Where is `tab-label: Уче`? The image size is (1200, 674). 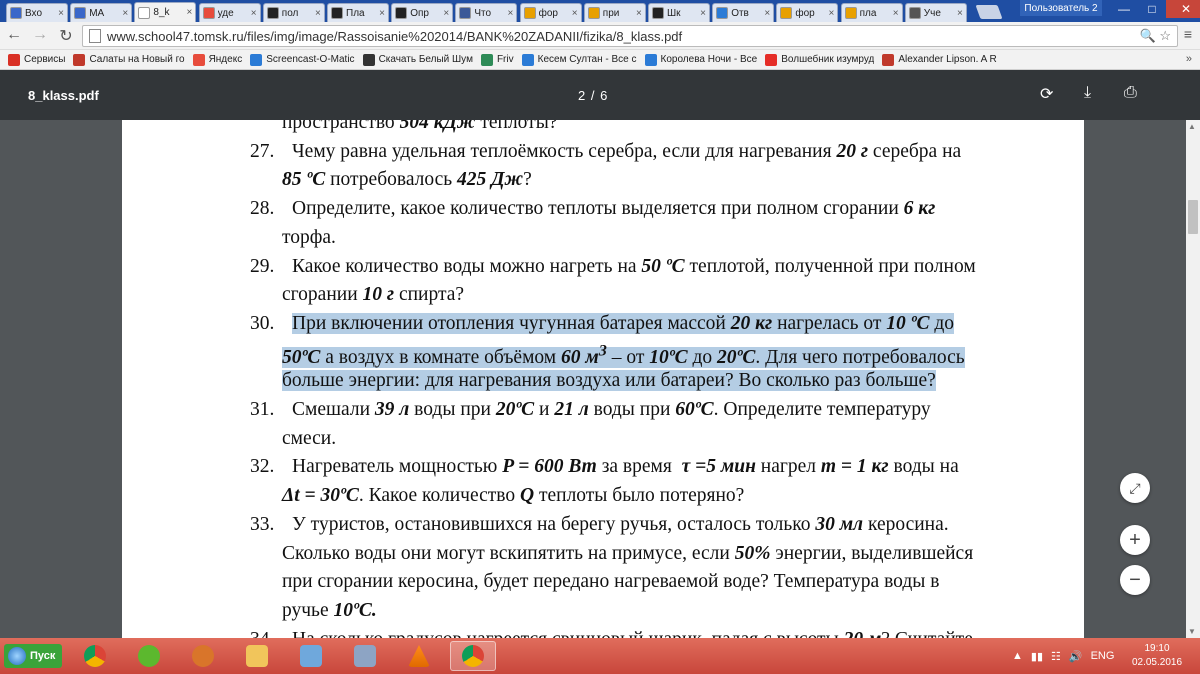
tab-label: Уче is located at coordinates (932, 13).